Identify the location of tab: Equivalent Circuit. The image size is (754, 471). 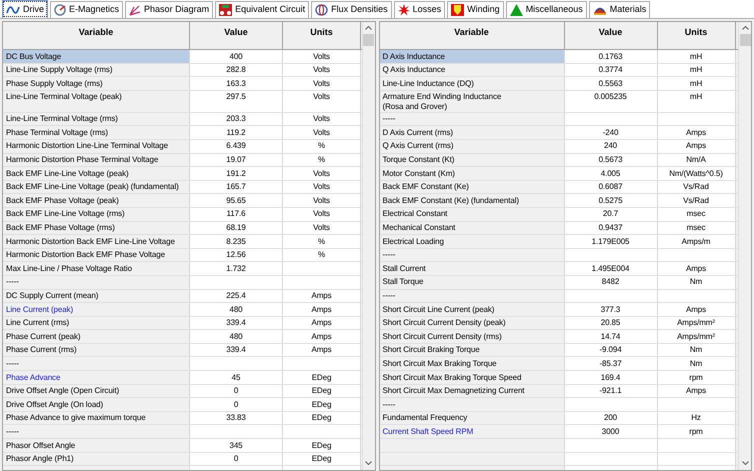
(262, 9).